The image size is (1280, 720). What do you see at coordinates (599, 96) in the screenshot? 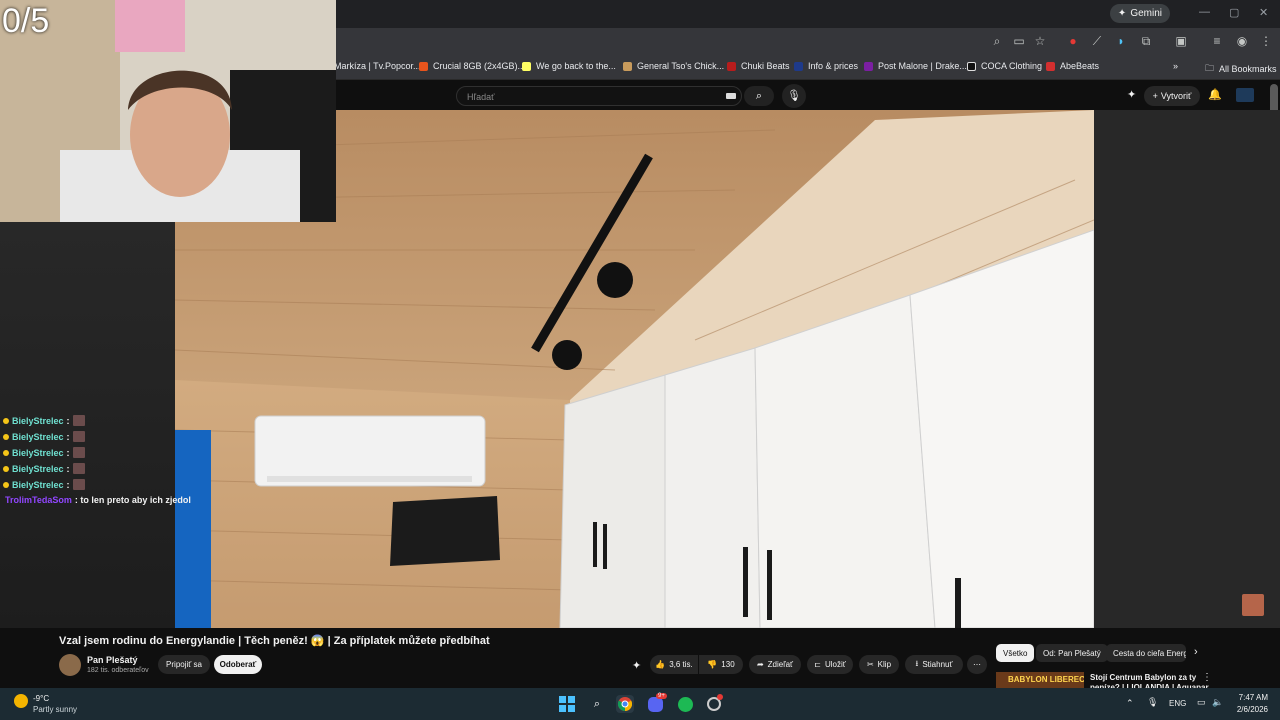
I see `search-input: Hľadať` at bounding box center [599, 96].